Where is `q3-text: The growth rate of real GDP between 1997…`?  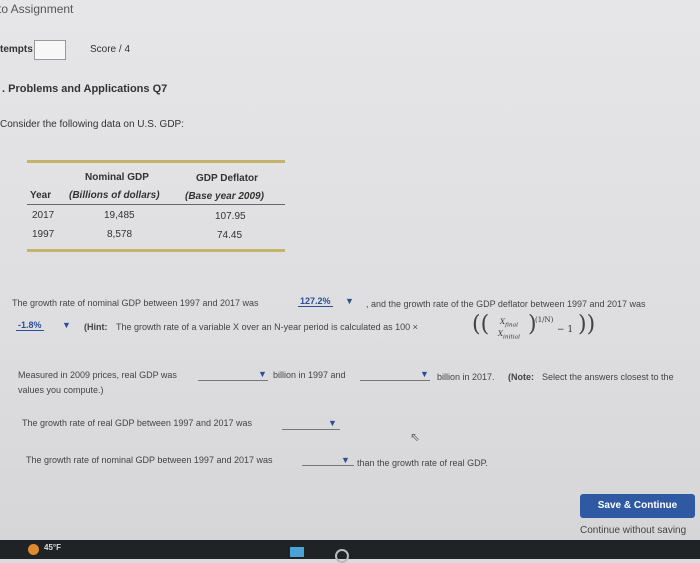 q3-text: The growth rate of real GDP between 1997… is located at coordinates (137, 423).